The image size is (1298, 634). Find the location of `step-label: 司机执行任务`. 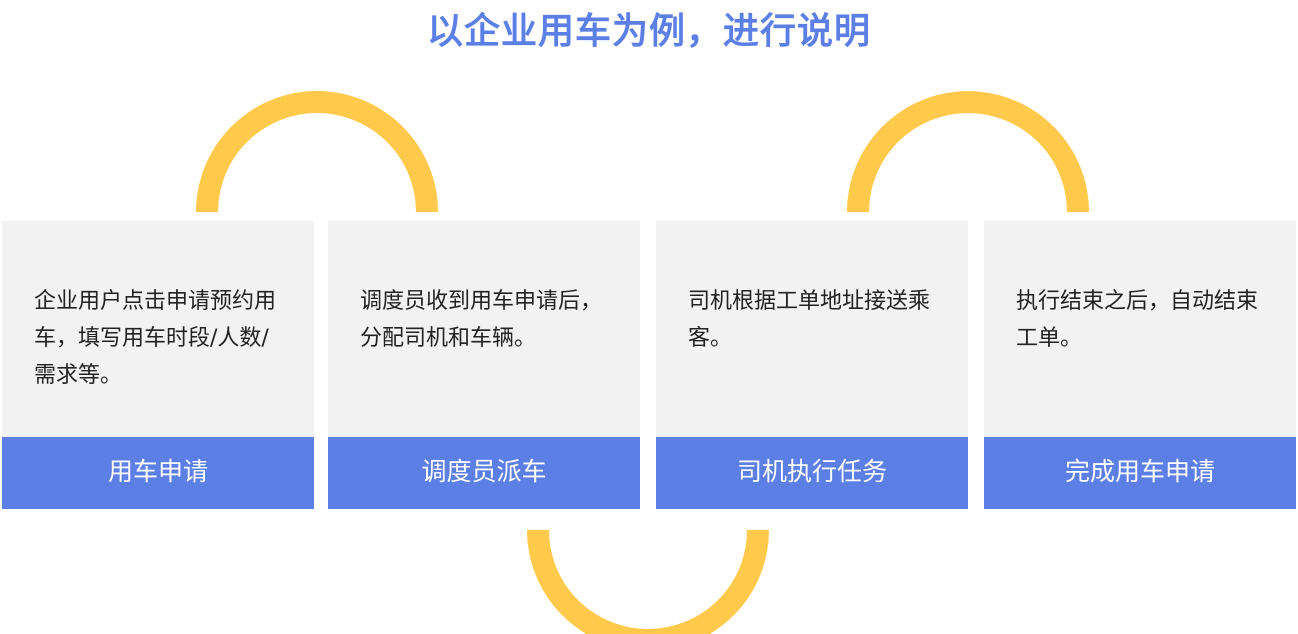

step-label: 司机执行任务 is located at coordinates (812, 473).